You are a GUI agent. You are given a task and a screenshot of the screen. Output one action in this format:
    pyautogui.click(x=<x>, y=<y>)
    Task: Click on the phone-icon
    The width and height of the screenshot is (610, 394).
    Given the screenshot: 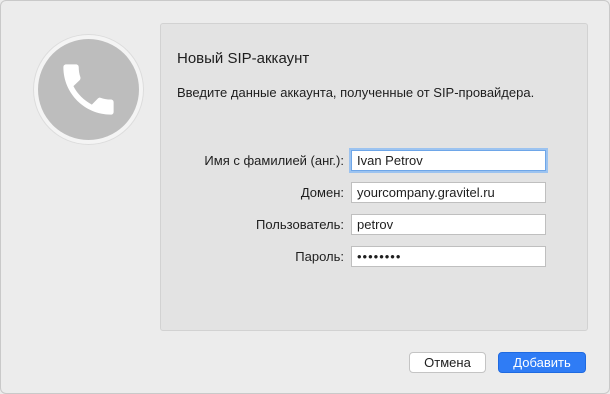 What is the action you would take?
    pyautogui.click(x=88, y=89)
    